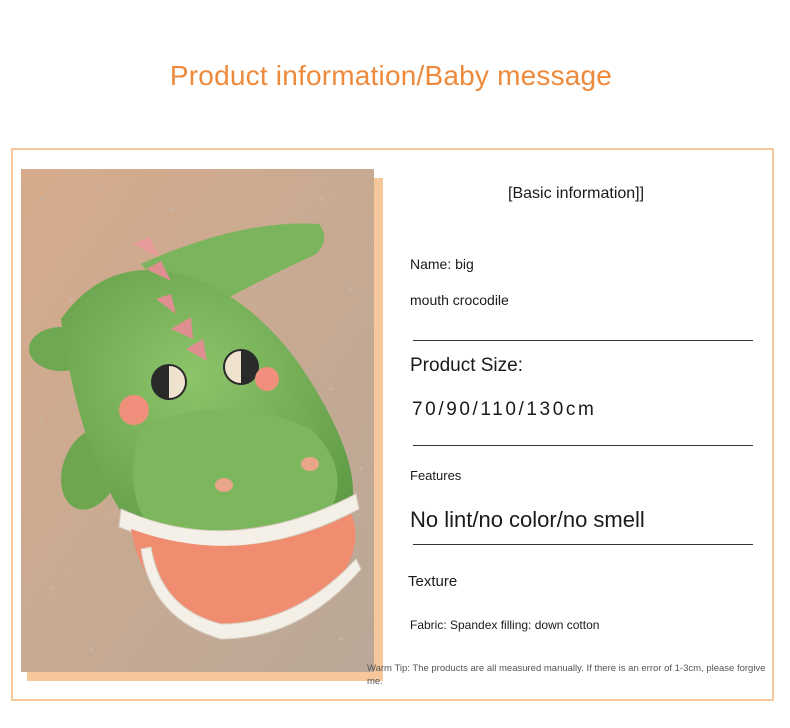  Describe the element at coordinates (442, 264) in the screenshot. I see `product-name-line1: Name: big` at that location.